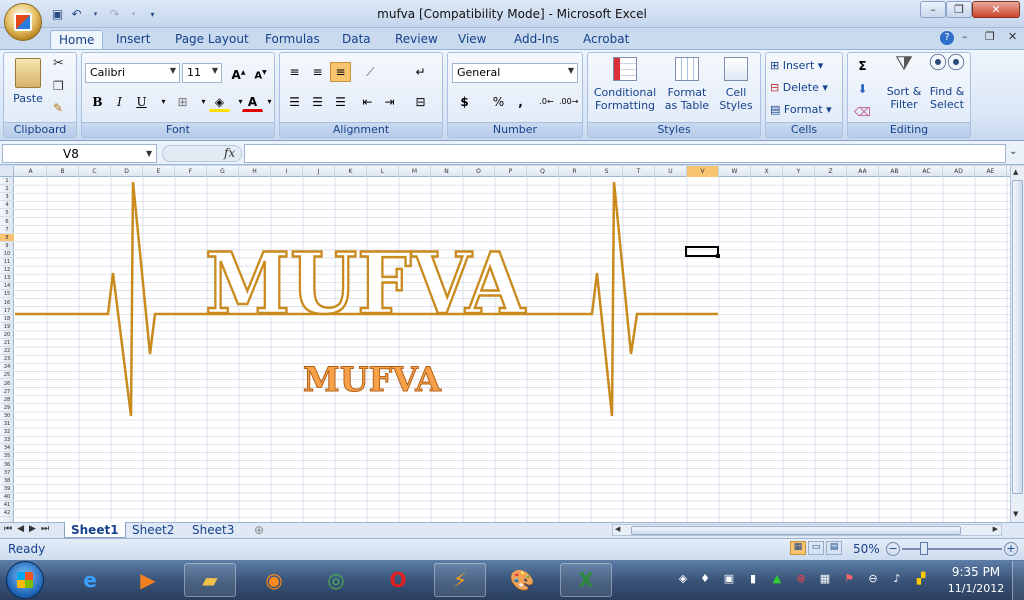  I want to click on column-header-t: T, so click(639, 171).